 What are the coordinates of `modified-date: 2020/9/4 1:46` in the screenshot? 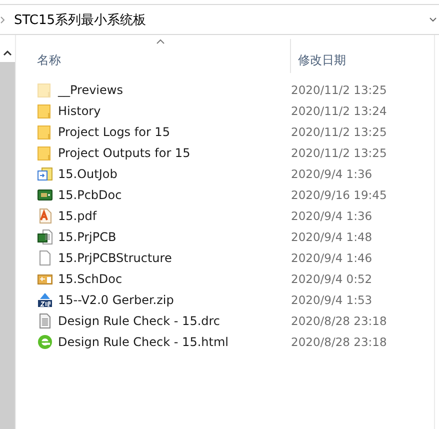 It's located at (331, 257).